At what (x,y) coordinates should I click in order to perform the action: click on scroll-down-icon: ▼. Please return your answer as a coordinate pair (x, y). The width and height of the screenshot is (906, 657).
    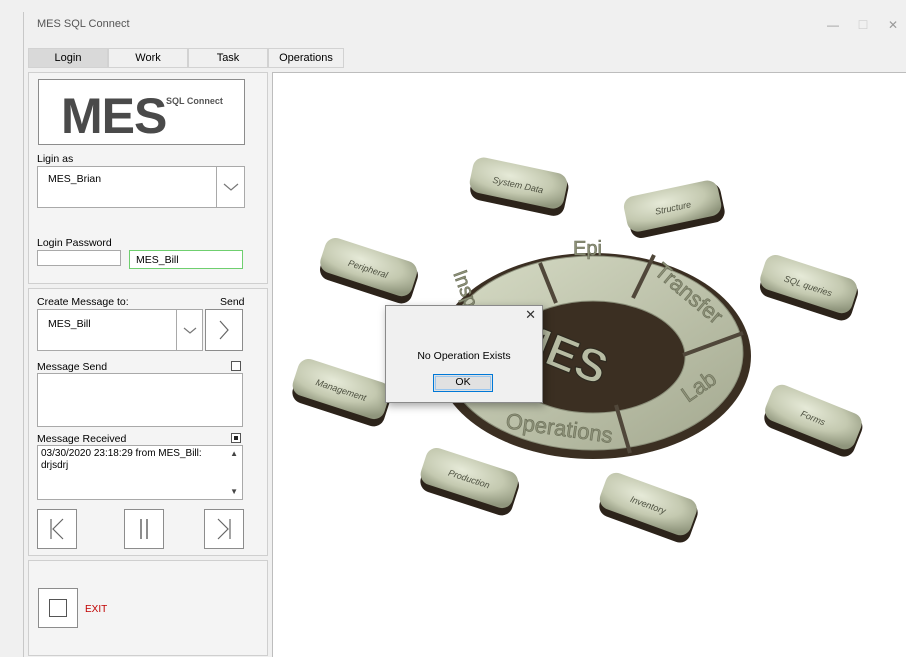
    Looking at the image, I should click on (234, 491).